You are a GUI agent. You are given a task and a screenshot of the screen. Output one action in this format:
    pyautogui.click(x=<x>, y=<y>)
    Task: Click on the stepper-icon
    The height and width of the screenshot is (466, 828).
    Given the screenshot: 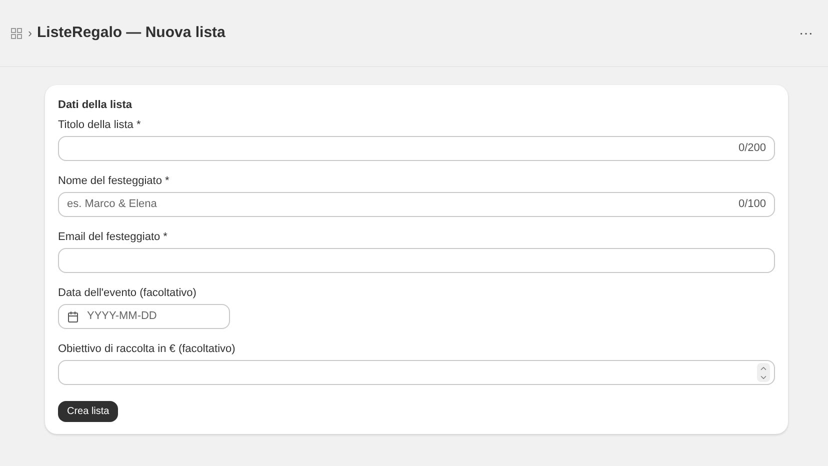 What is the action you would take?
    pyautogui.click(x=763, y=372)
    